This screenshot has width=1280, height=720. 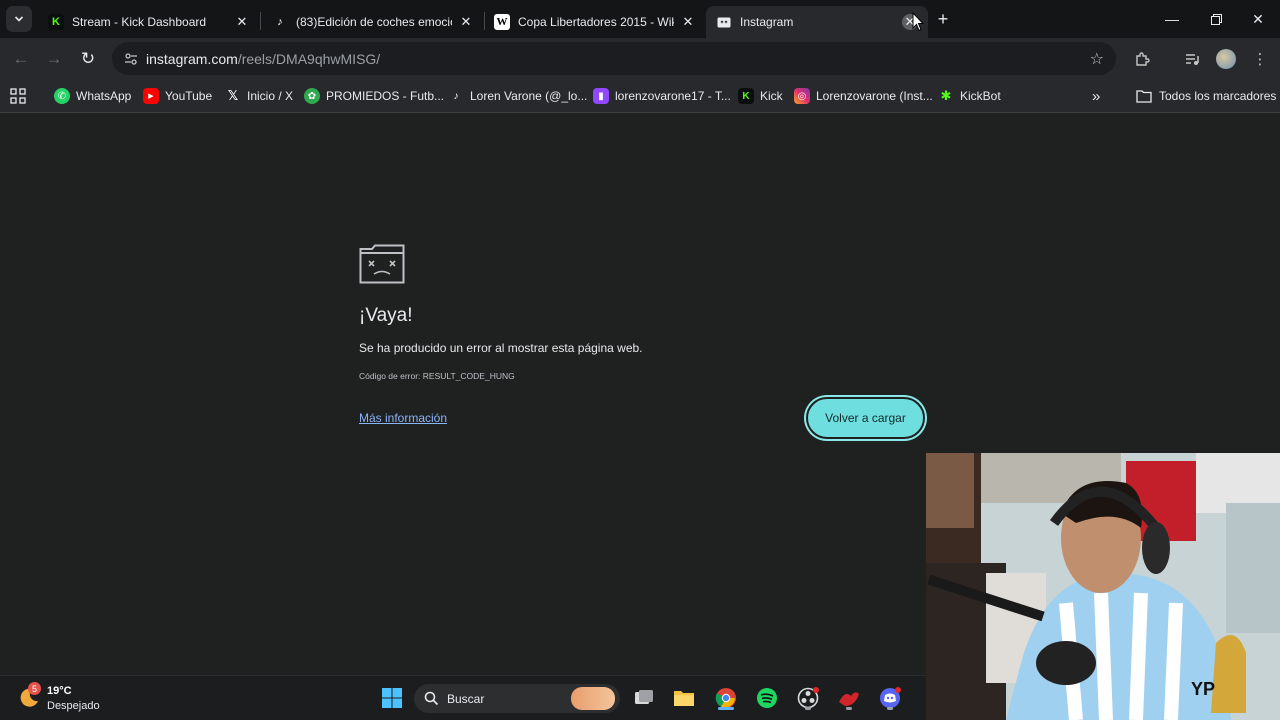 I want to click on tab-wikipedia: W Copa Libertadores 2015 - Wikip... ✕, so click(x=595, y=22).